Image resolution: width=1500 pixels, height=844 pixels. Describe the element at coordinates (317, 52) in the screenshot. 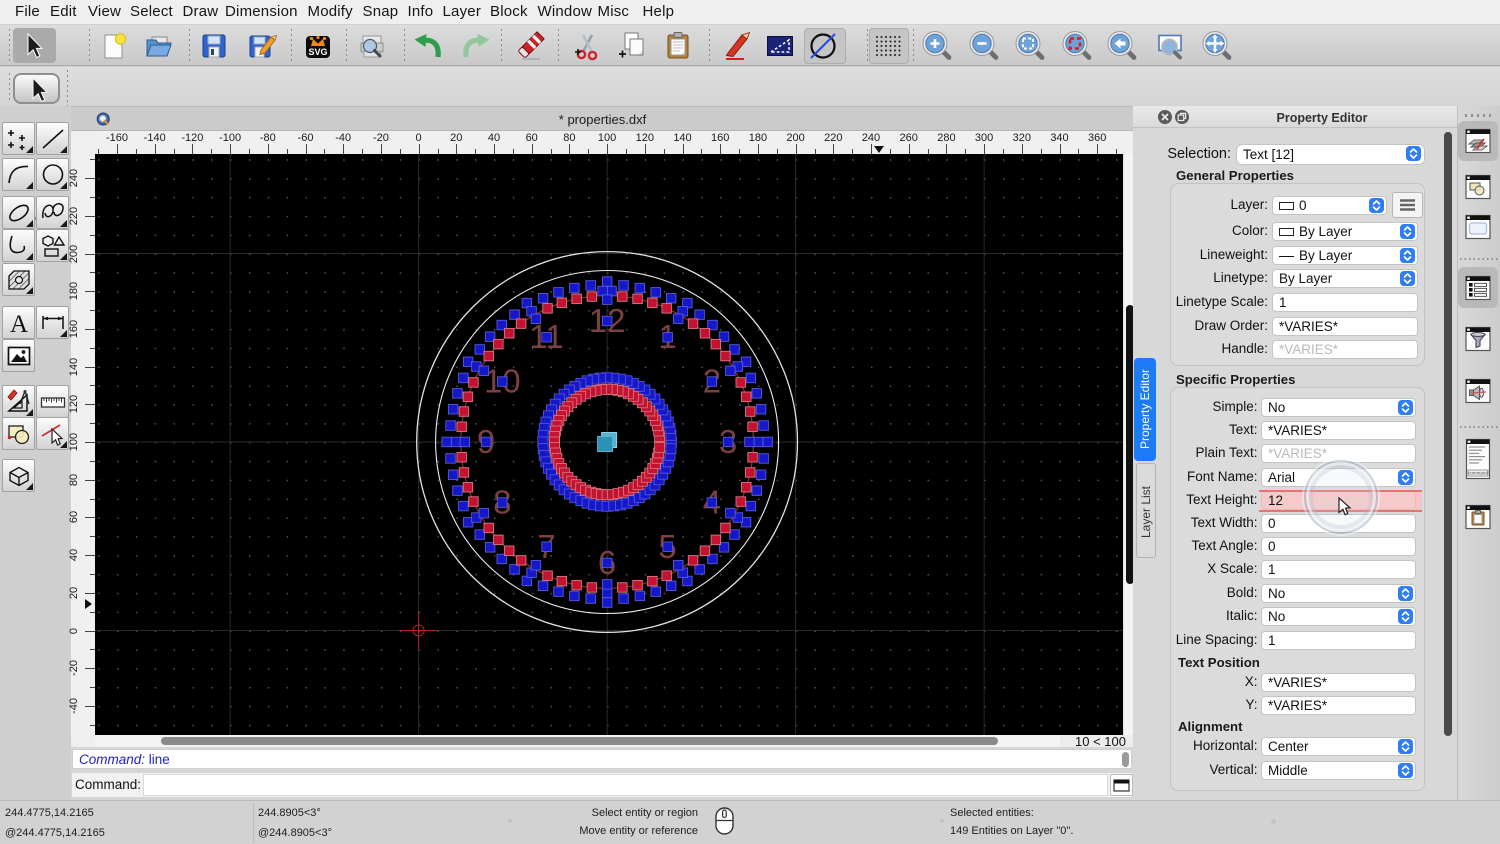

I see `svg-text: SVG` at that location.